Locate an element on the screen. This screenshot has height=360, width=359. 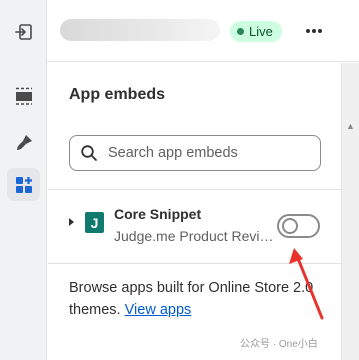
search-field is located at coordinates (195, 153).